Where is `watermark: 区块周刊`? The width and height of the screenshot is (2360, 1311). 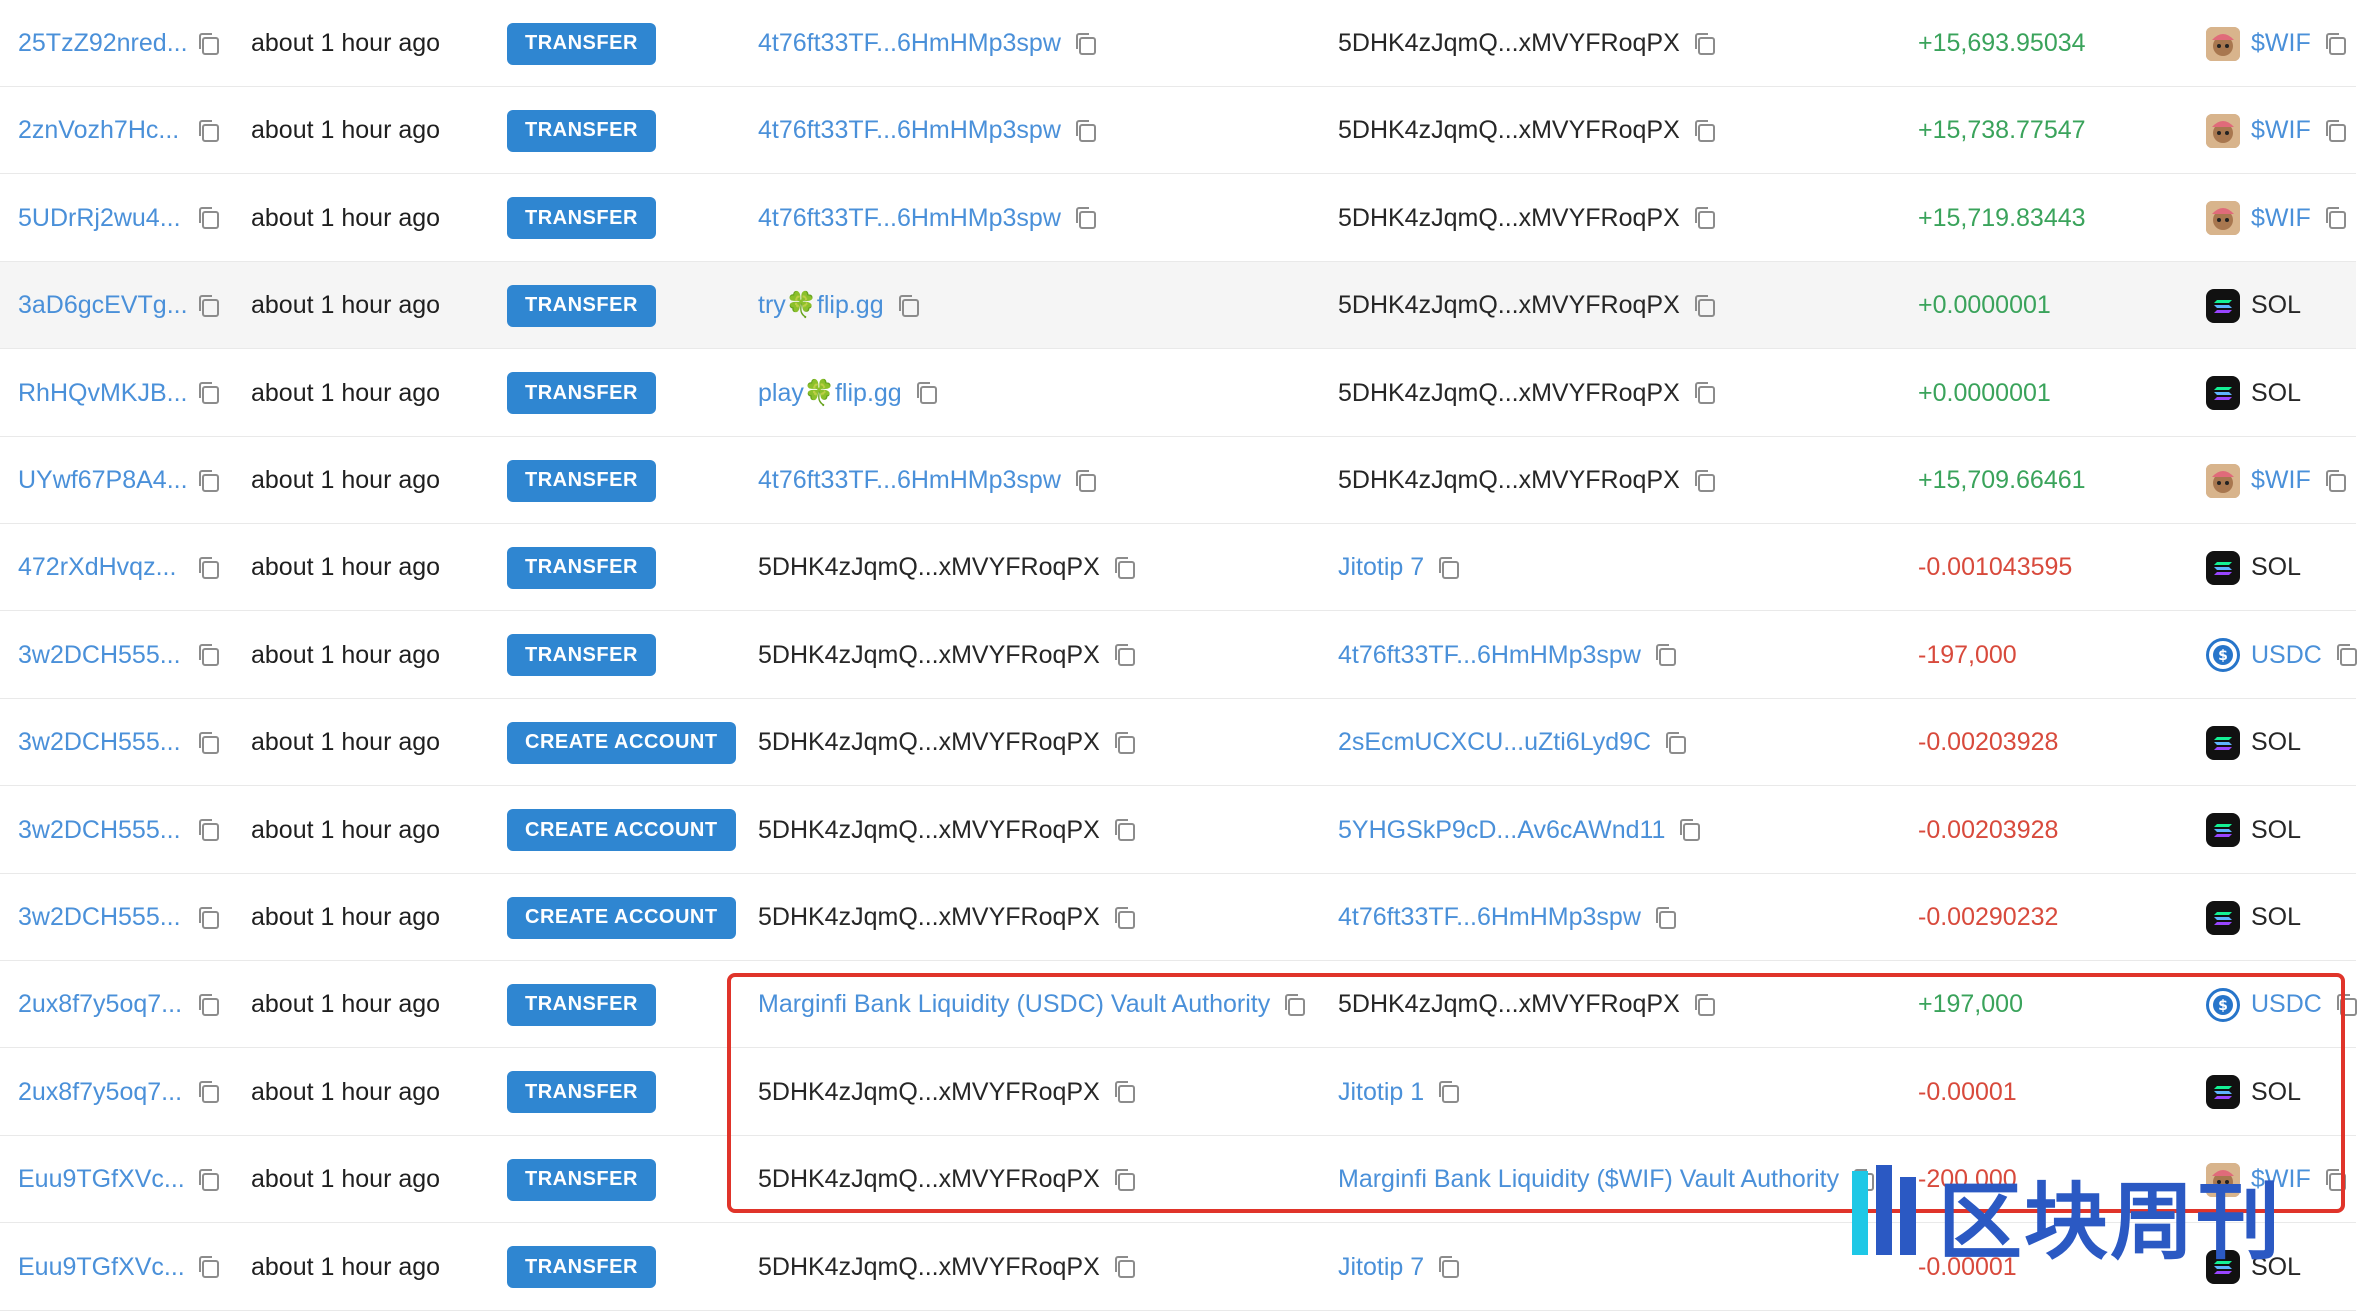 watermark: 区块周刊 is located at coordinates (2066, 1215).